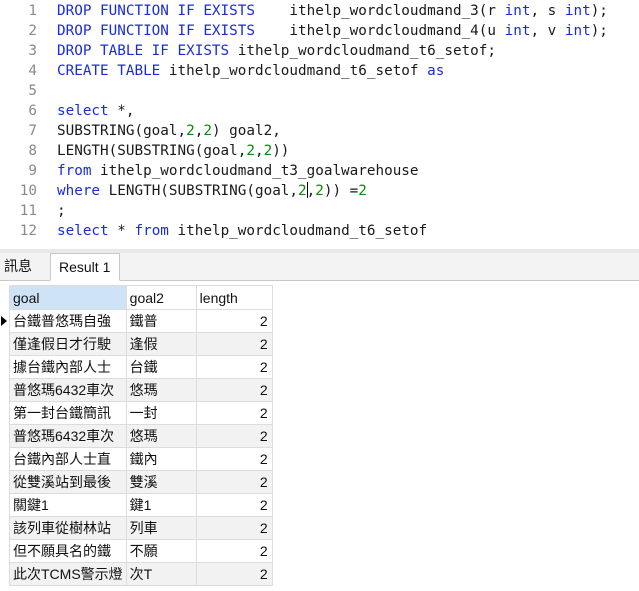  What do you see at coordinates (161, 321) in the screenshot?
I see `cell-goal2: 鐵普` at bounding box center [161, 321].